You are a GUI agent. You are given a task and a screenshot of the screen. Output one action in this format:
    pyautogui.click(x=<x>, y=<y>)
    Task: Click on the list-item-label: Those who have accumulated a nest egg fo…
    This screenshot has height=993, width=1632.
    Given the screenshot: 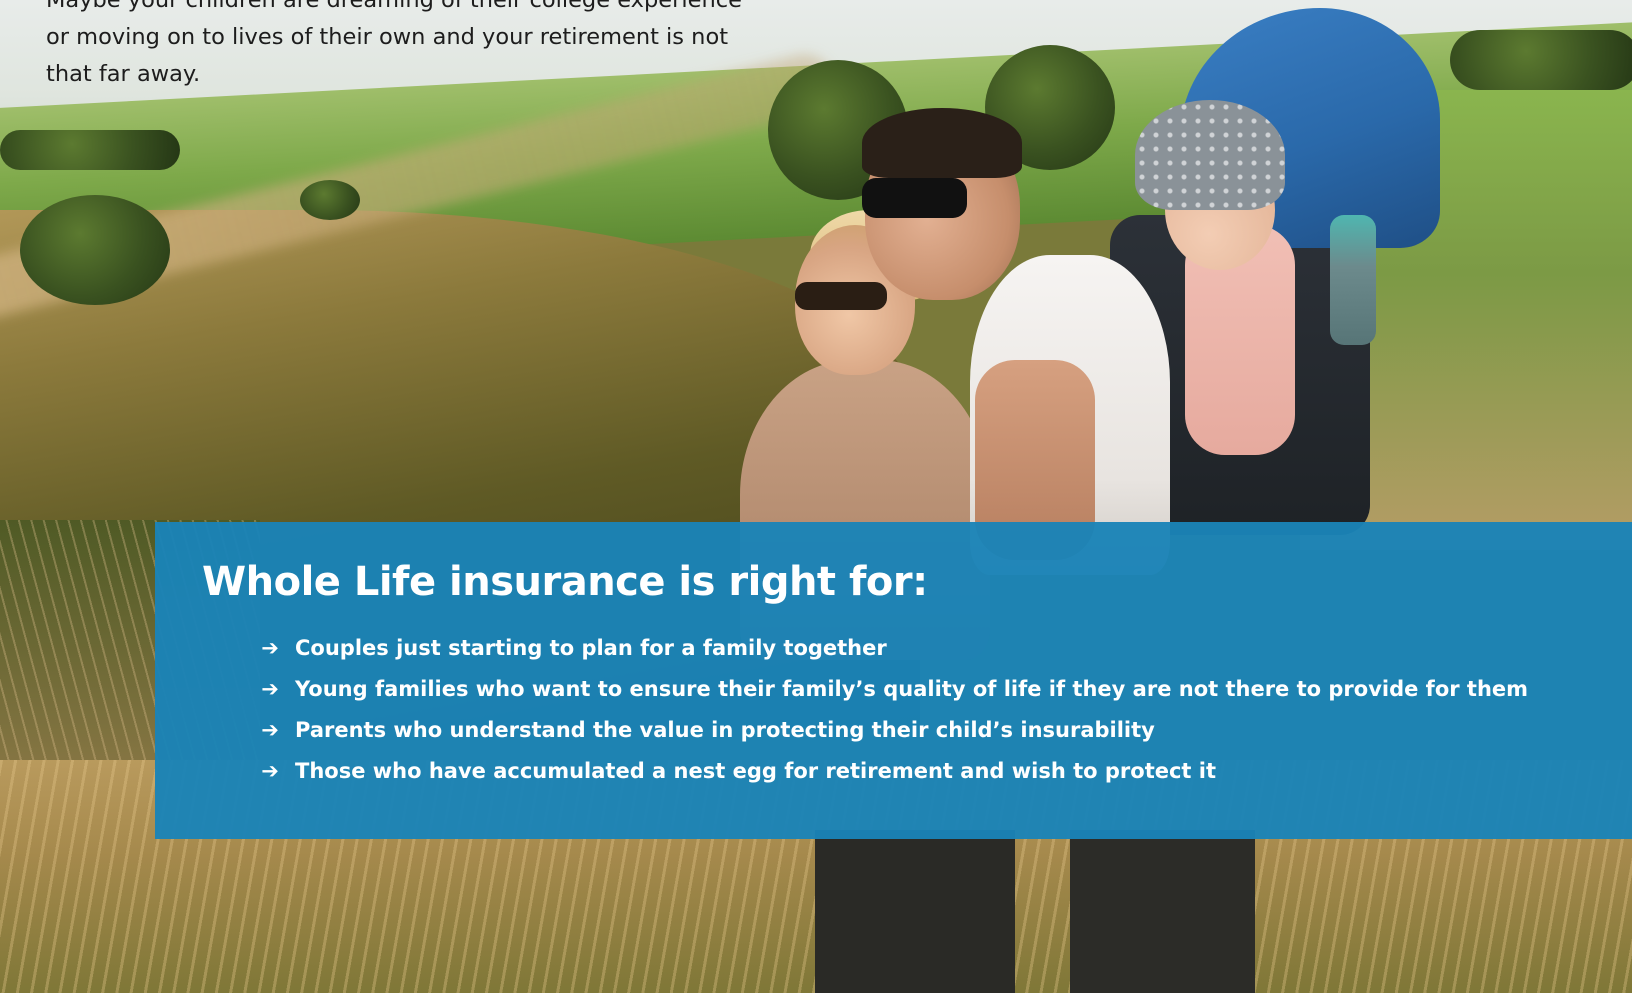 What is the action you would take?
    pyautogui.click(x=756, y=770)
    